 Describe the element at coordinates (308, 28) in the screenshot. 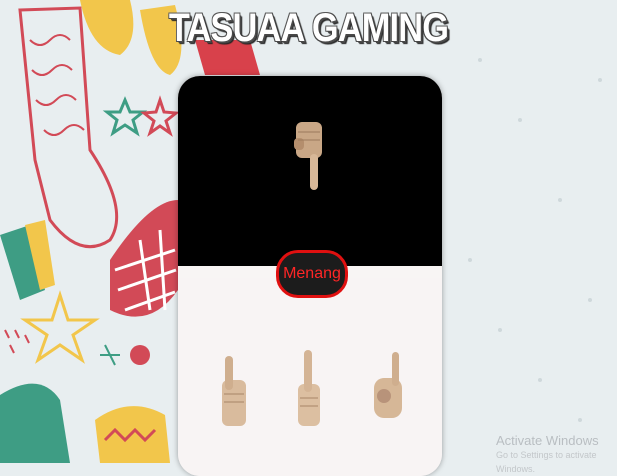

I see `page-title: TASUAA GAMING` at that location.